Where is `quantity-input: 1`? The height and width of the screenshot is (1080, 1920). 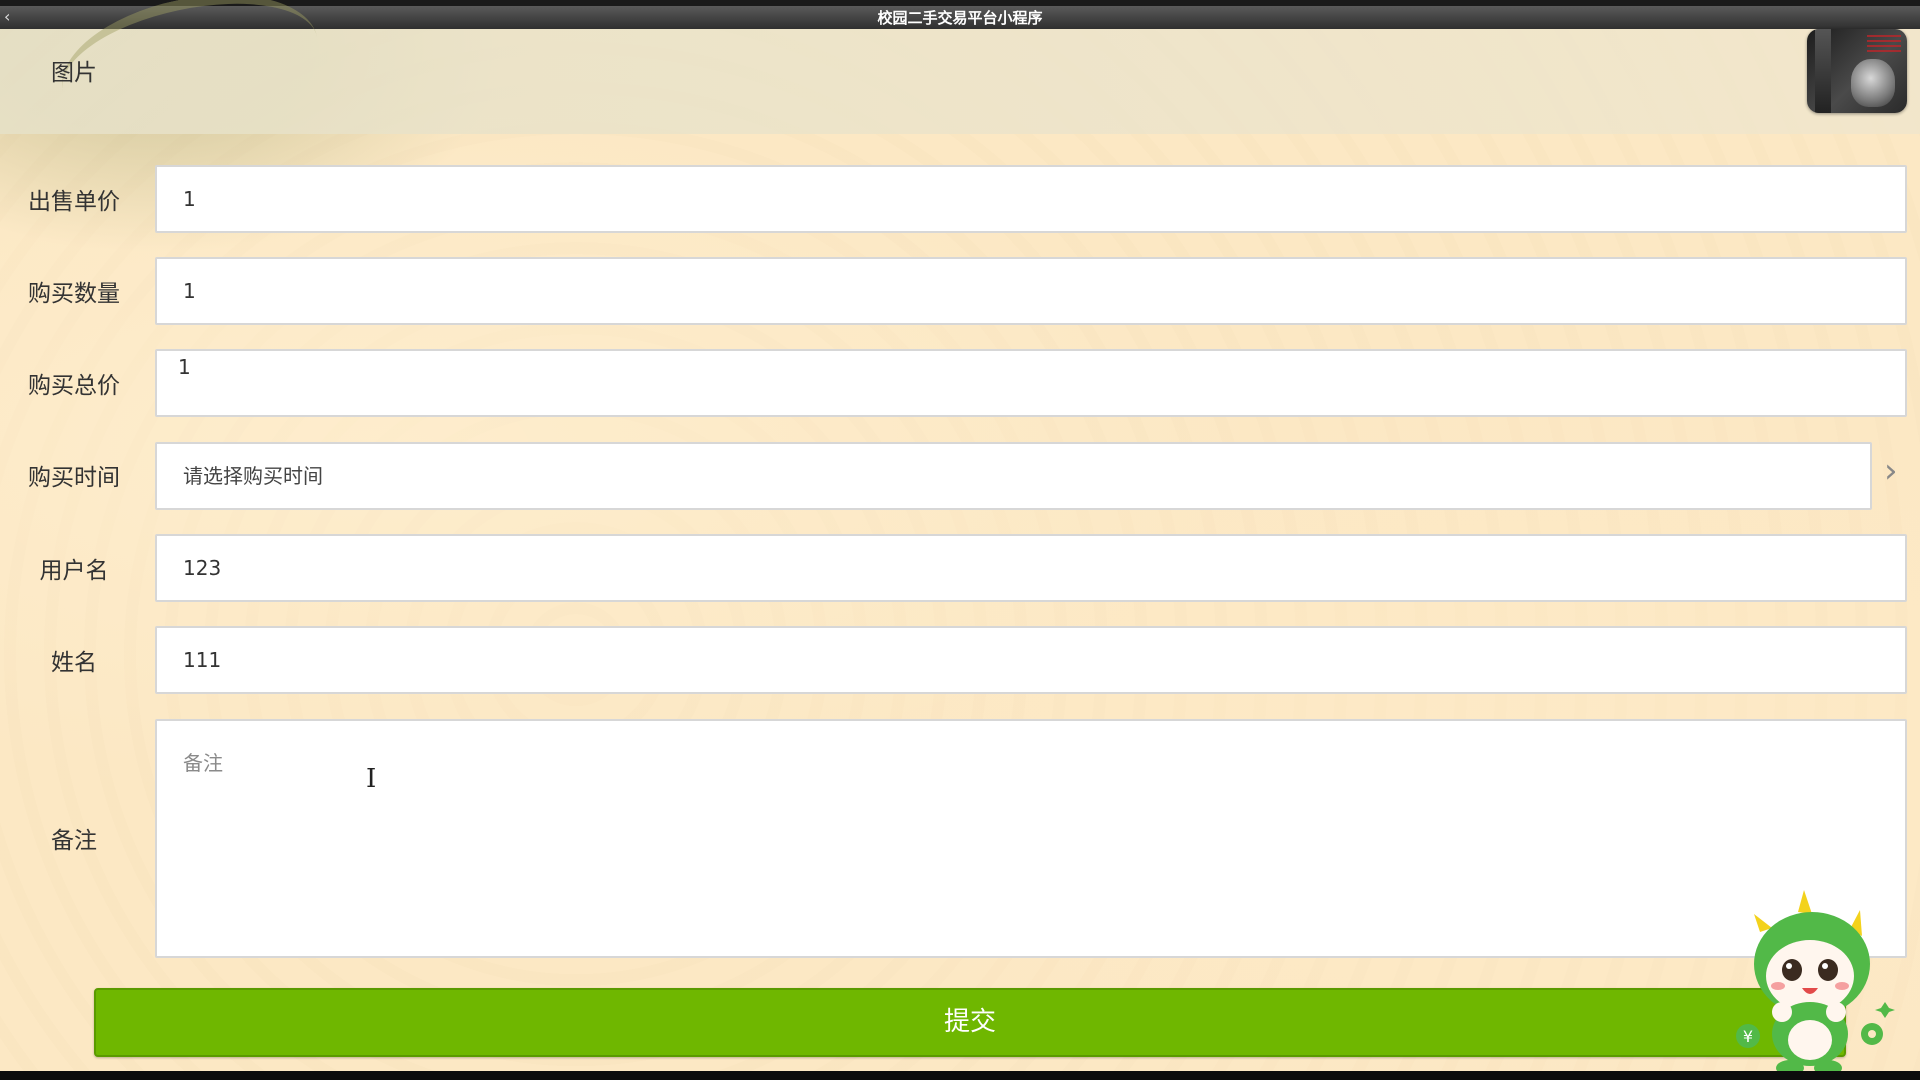
quantity-input: 1 is located at coordinates (1031, 291).